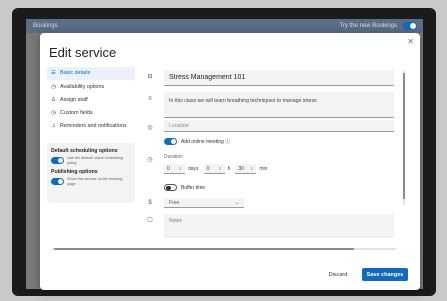 This screenshot has width=447, height=301. What do you see at coordinates (57, 160) in the screenshot?
I see `scheduling-toggle` at bounding box center [57, 160].